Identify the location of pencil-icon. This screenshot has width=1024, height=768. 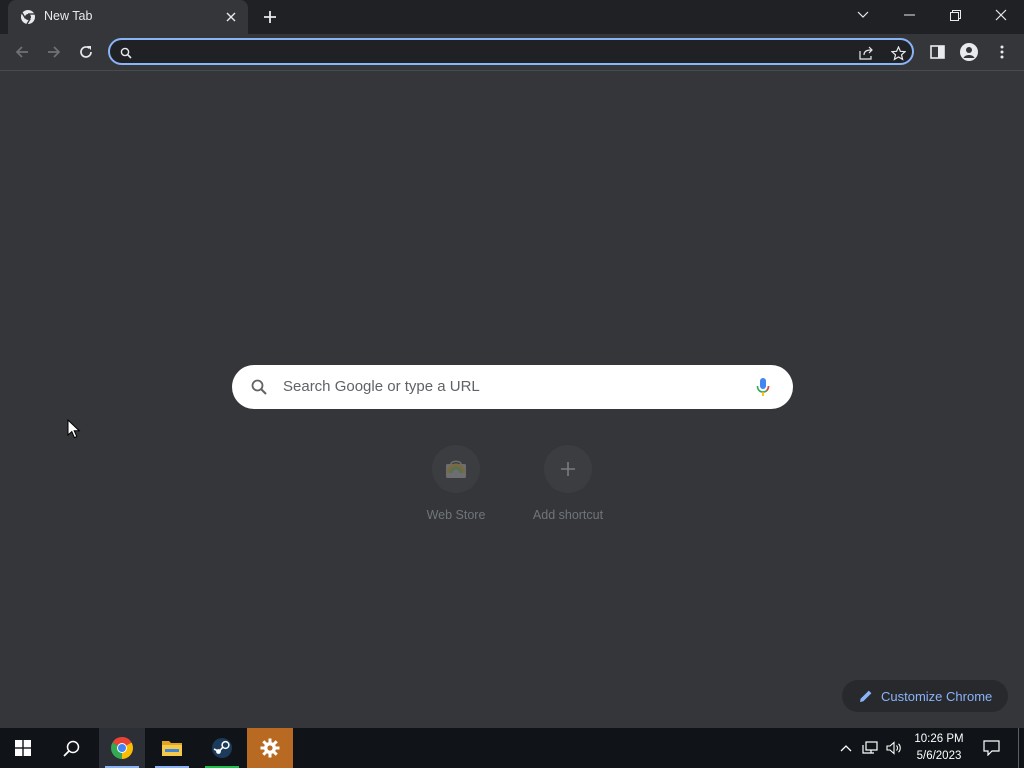
(866, 696).